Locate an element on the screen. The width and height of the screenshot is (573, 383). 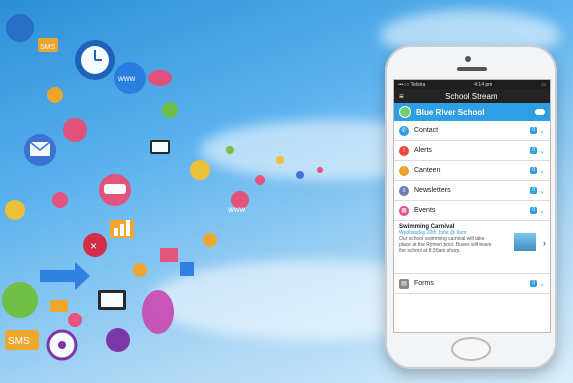
mouse-icon is located at coordinates (158, 312).